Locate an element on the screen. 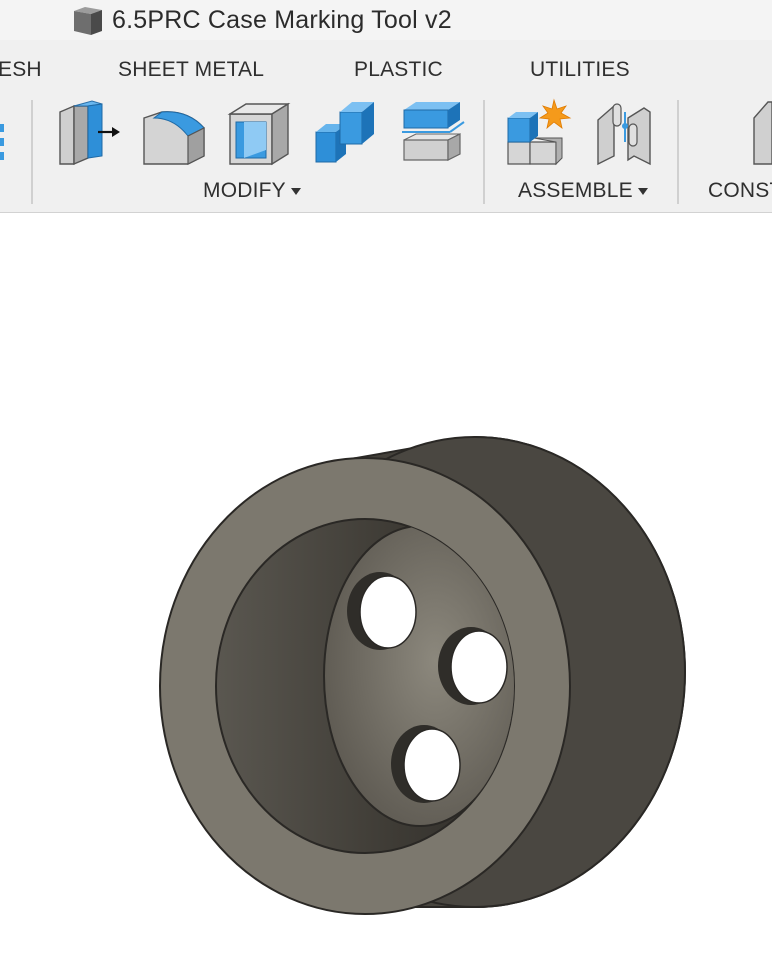  new-component-icon is located at coordinates (539, 134).